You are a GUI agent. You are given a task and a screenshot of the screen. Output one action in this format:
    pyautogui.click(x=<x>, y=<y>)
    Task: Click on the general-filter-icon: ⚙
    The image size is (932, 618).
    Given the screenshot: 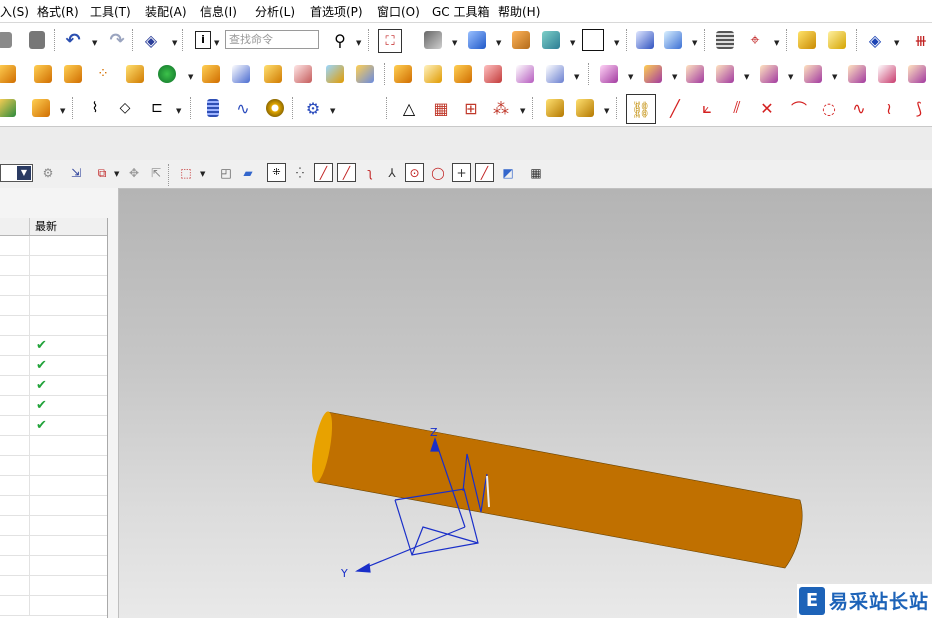 What is the action you would take?
    pyautogui.click(x=48, y=173)
    